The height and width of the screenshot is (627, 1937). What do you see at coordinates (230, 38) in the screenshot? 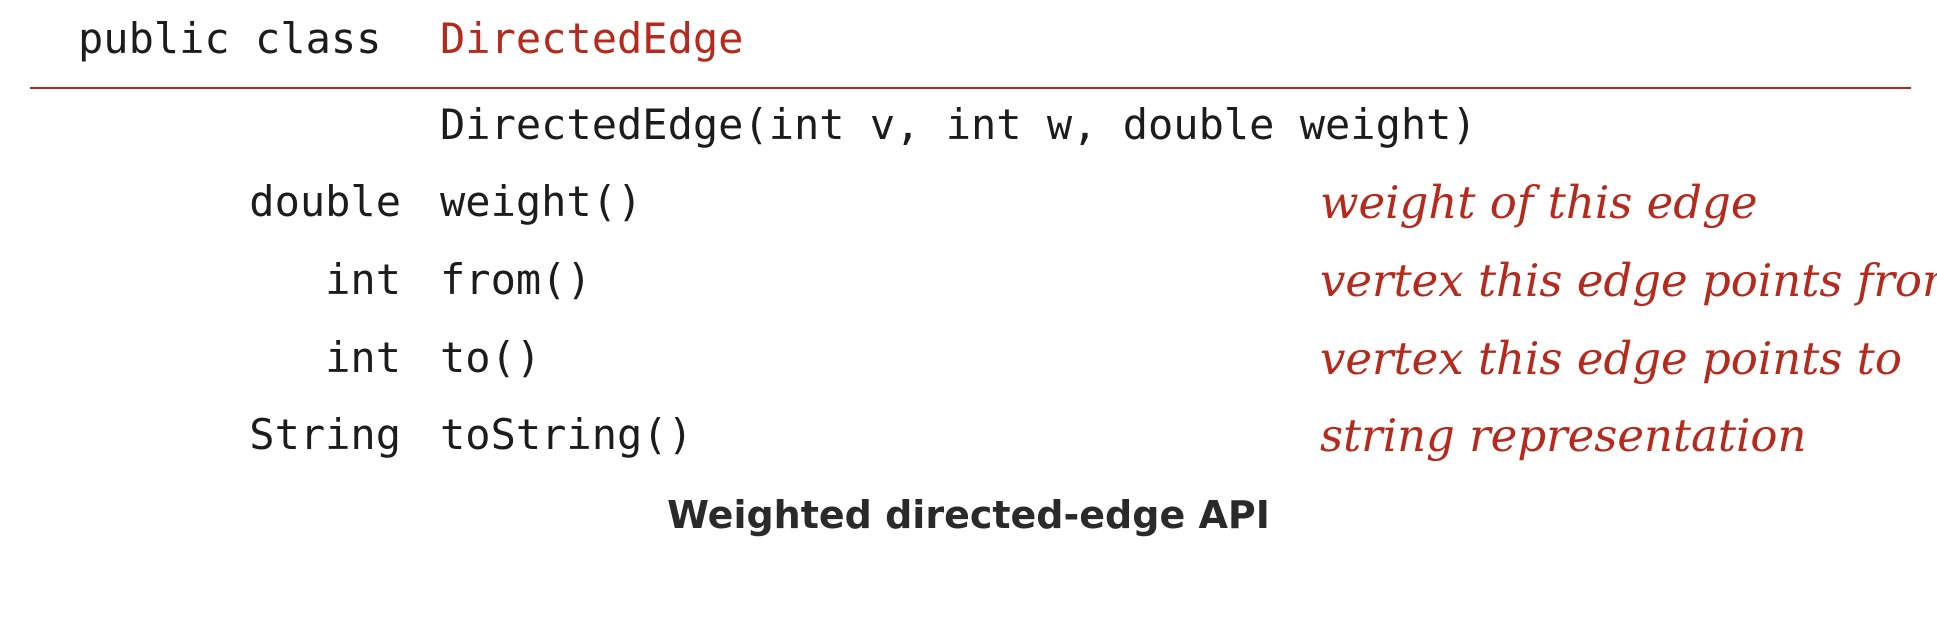
I see `class-declaration-keywords: public class` at bounding box center [230, 38].